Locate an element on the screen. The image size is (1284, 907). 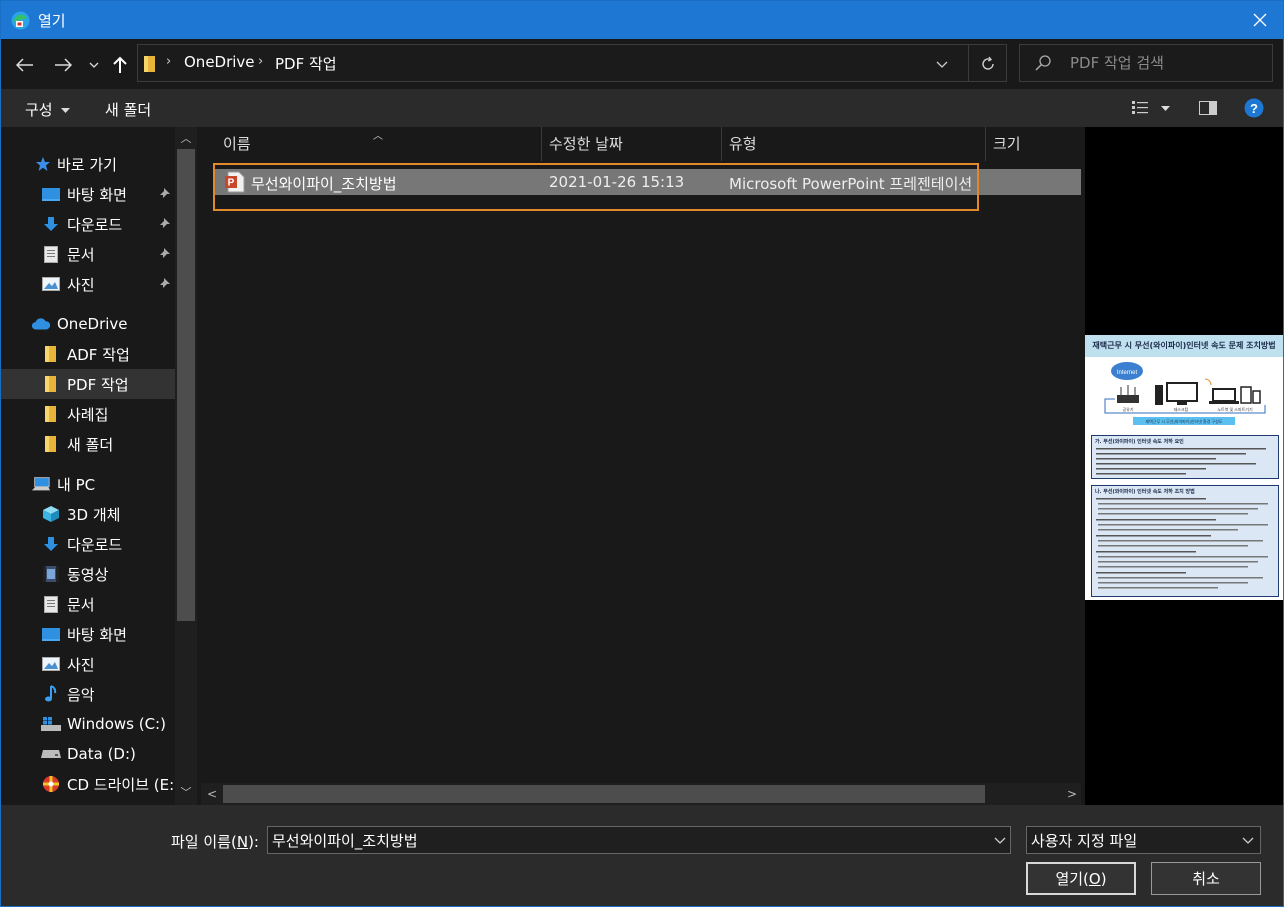
breadcrumb-onedrive: OneDrive is located at coordinates (219, 62).